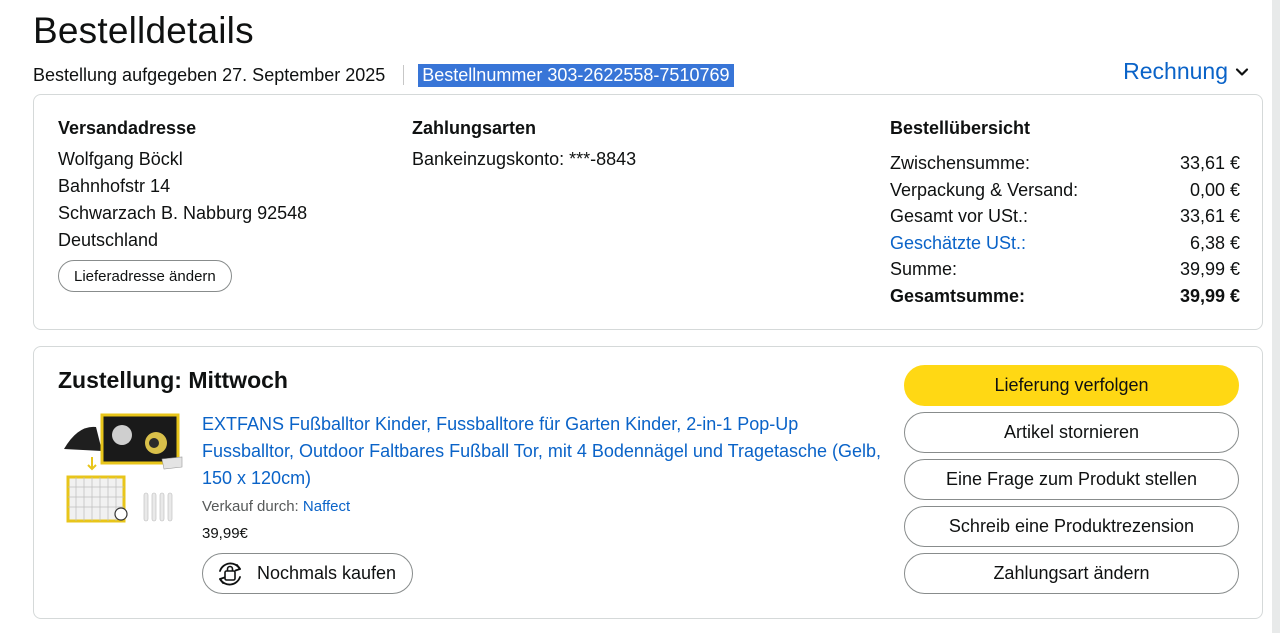 The image size is (1280, 633). What do you see at coordinates (524, 144) in the screenshot?
I see `payment-section: Zahlungsarten Bankeinzugskonto: ***-8843` at bounding box center [524, 144].